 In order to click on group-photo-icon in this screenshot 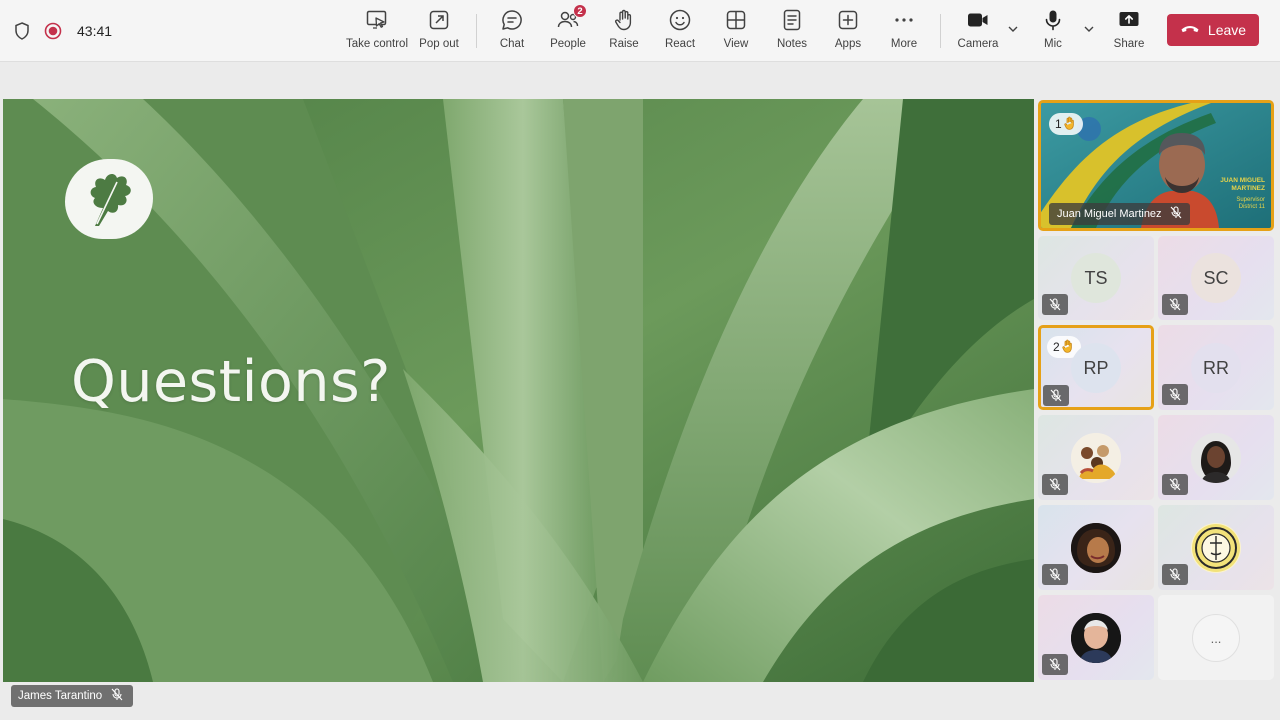, I will do `click(1096, 458)`.